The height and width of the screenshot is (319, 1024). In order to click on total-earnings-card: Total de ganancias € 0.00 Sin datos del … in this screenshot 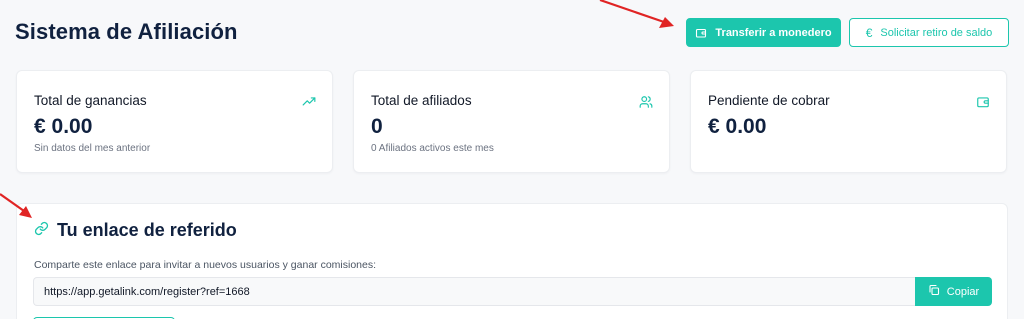, I will do `click(174, 121)`.